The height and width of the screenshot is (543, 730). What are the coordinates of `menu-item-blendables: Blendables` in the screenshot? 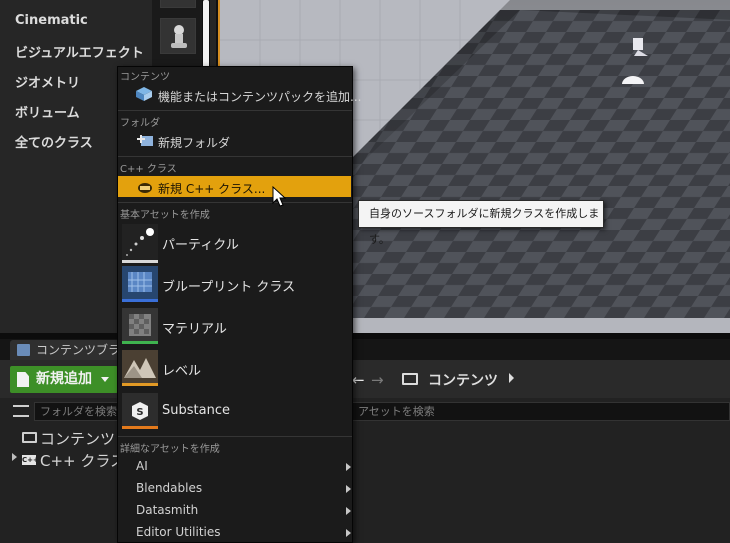 It's located at (169, 488).